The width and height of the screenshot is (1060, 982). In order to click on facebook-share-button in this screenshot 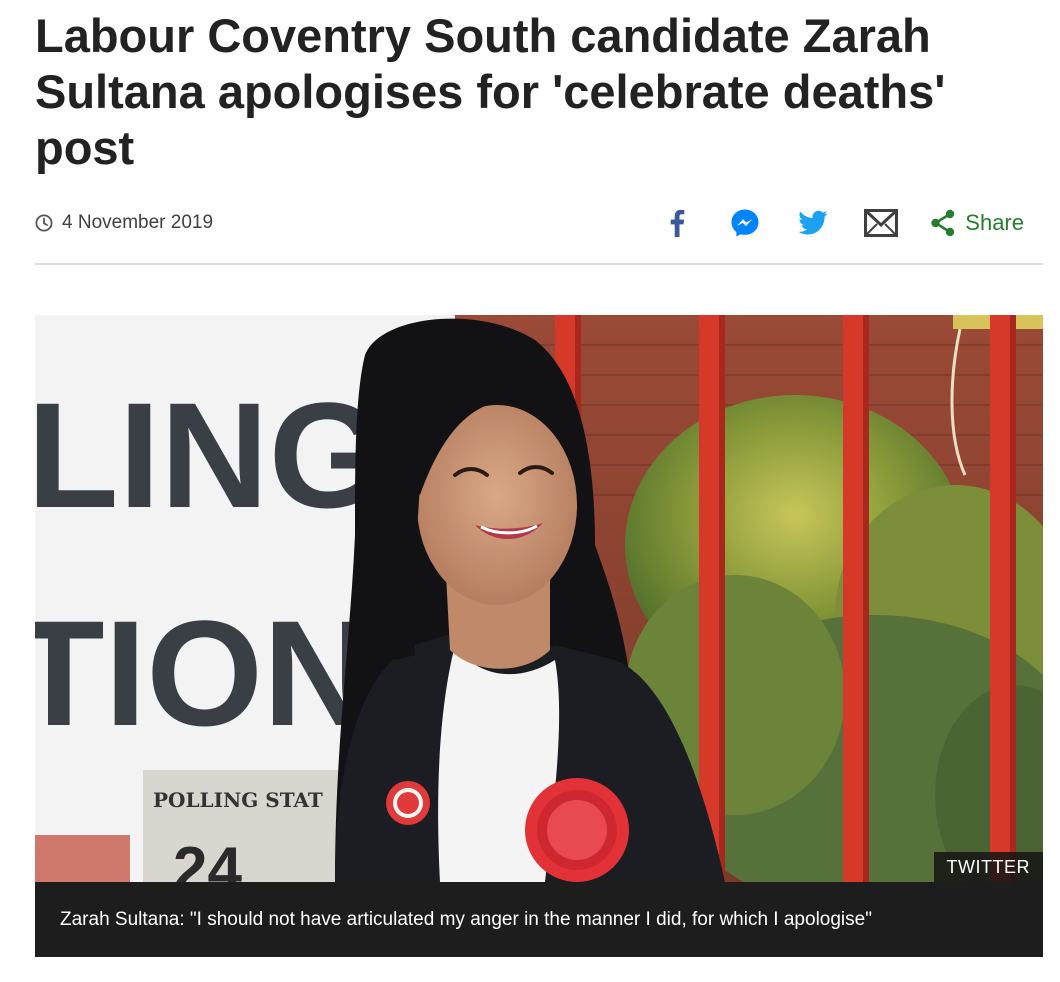, I will do `click(677, 223)`.